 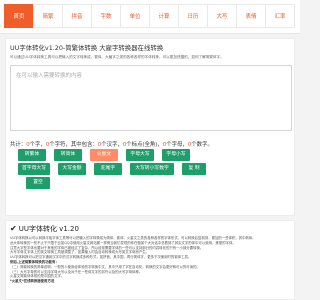 I want to click on nav-item: 首页, so click(x=19, y=16).